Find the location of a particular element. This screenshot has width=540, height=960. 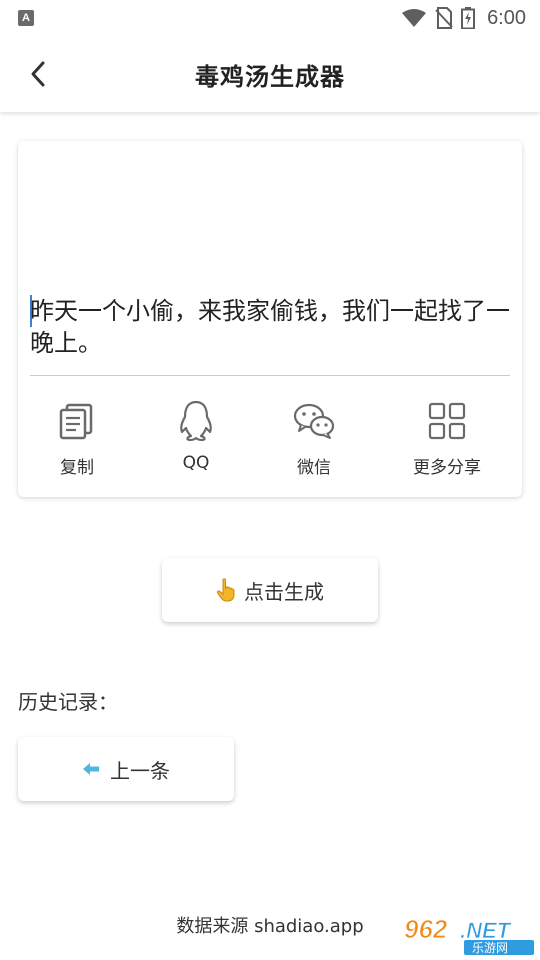

app-header: 毒鸡汤生成器 is located at coordinates (270, 74).